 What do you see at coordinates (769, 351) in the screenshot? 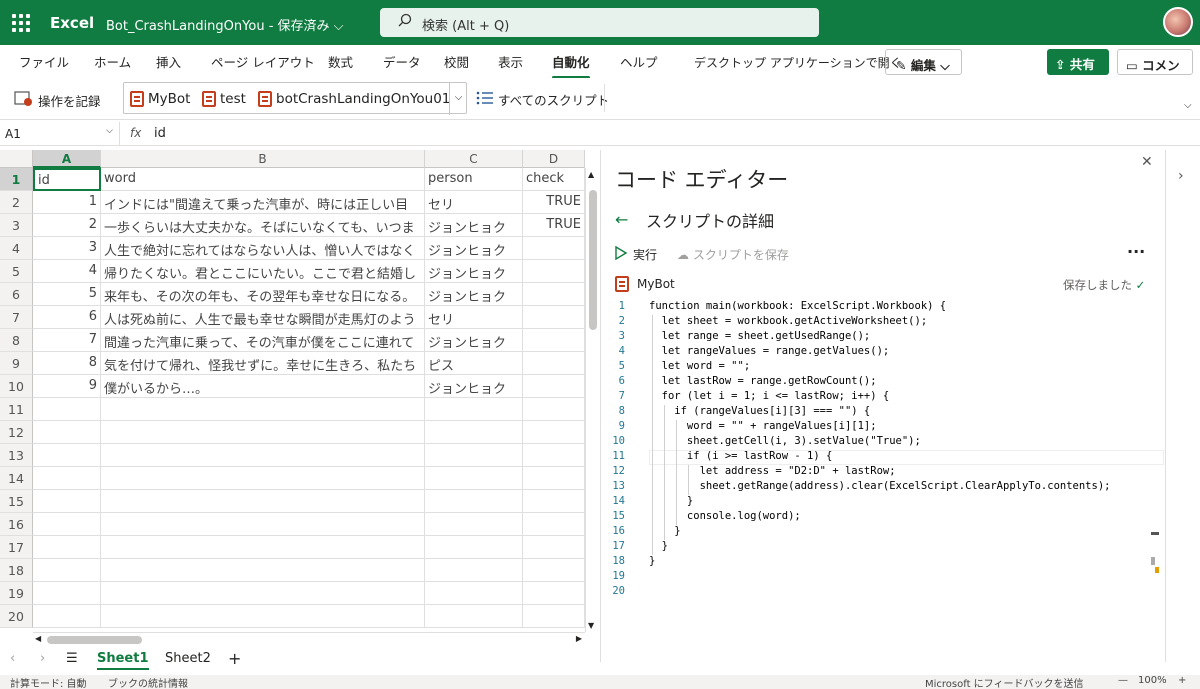
I see `code-line: let rangeValues = range.getValues();` at bounding box center [769, 351].